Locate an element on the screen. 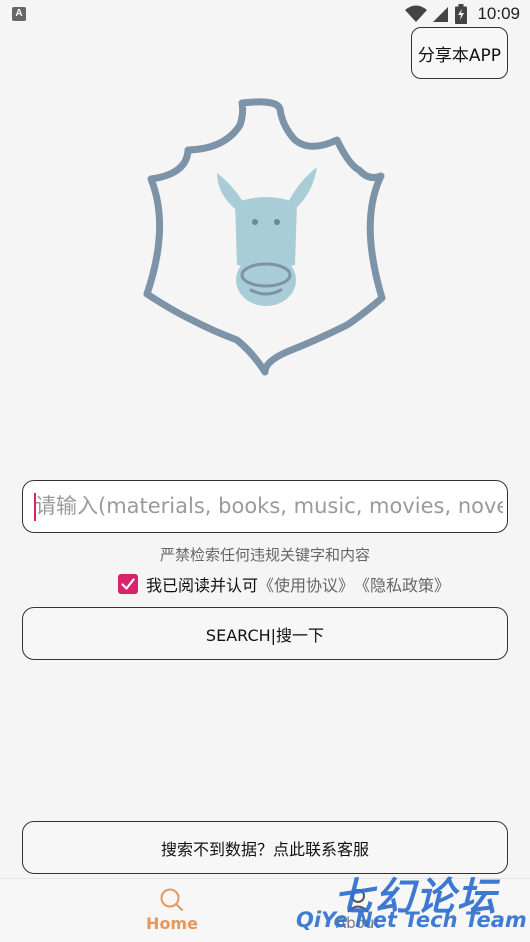 Image resolution: width=530 pixels, height=942 pixels. nav-about-label: About is located at coordinates (358, 923).